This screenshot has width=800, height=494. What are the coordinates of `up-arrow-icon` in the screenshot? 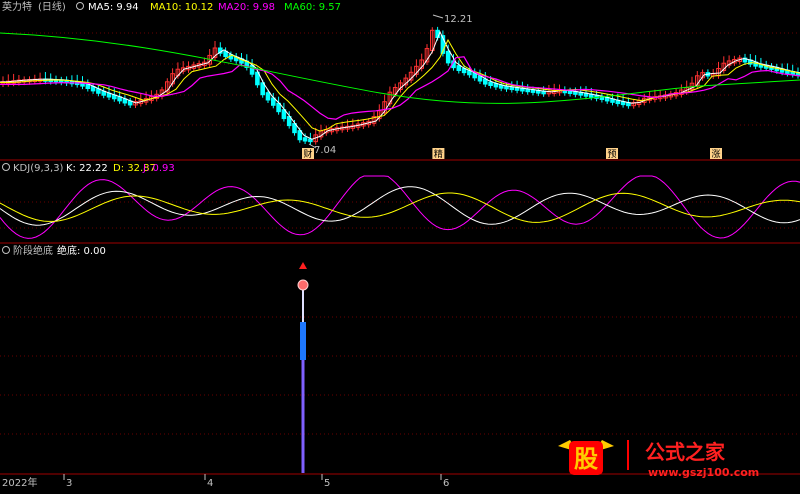 It's located at (303, 265).